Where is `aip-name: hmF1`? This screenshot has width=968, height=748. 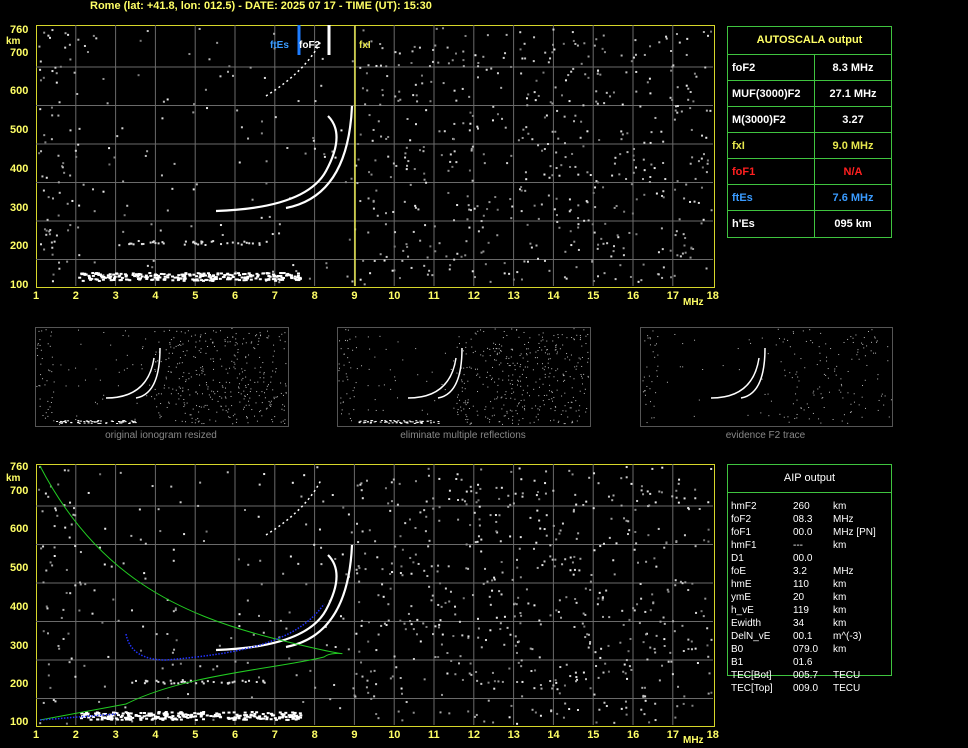 aip-name: hmF1 is located at coordinates (744, 545).